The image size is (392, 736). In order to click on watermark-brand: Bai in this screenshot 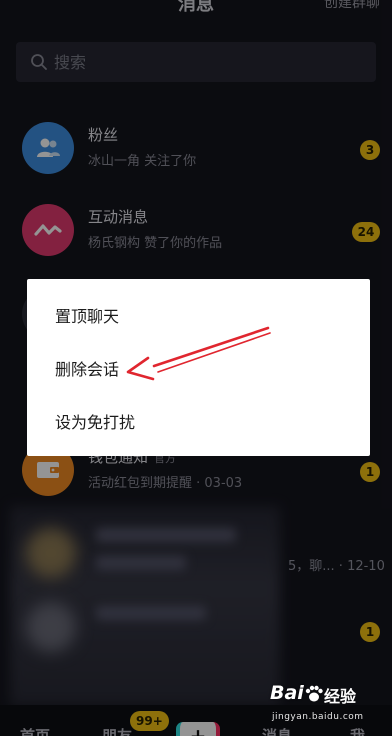, I will do `click(287, 693)`.